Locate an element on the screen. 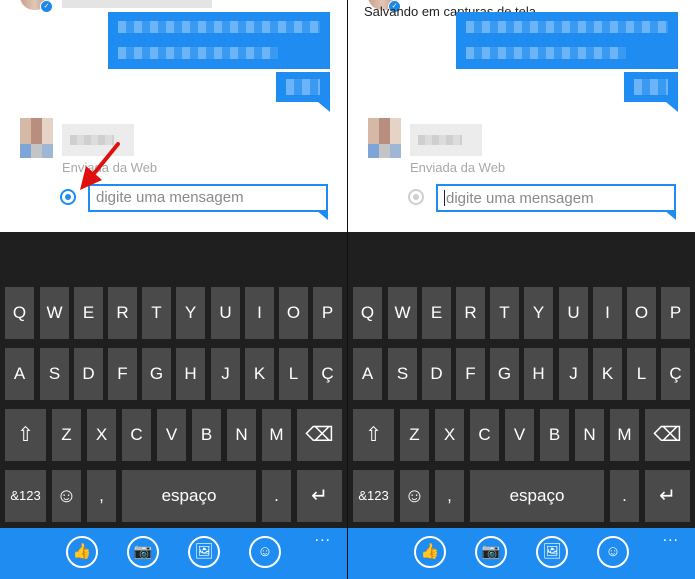 The image size is (695, 579). message-radio-inactive is located at coordinates (416, 197).